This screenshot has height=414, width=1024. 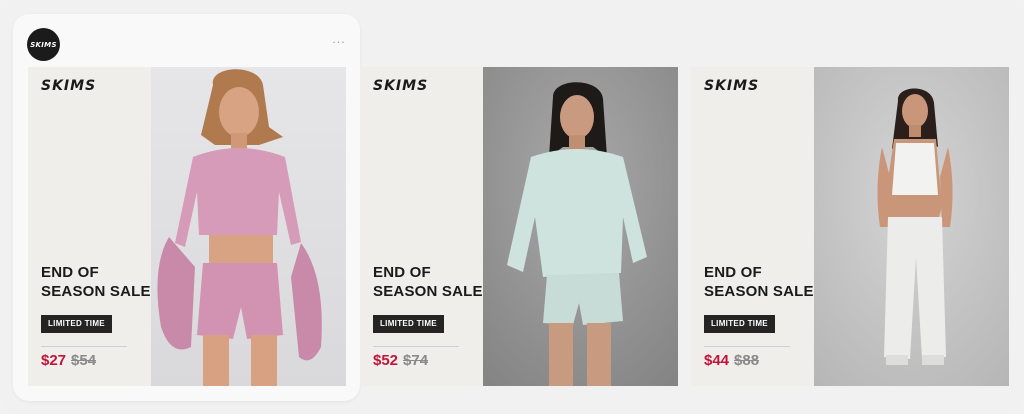 What do you see at coordinates (747, 360) in the screenshot?
I see `original-price: $88` at bounding box center [747, 360].